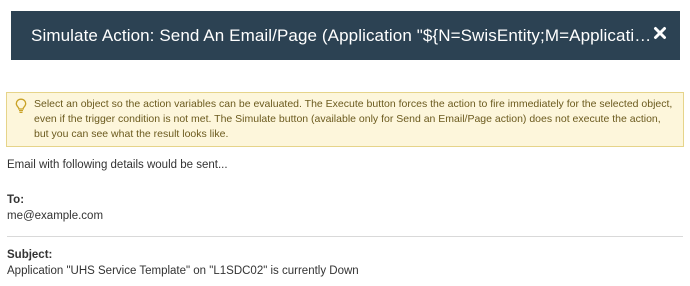  I want to click on divider, so click(345, 236).